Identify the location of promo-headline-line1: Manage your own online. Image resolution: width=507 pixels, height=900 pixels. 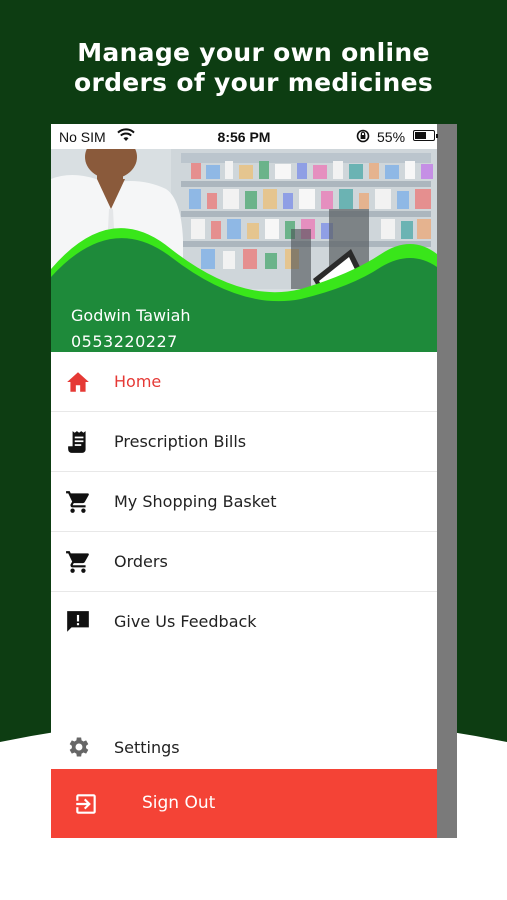
(253, 52).